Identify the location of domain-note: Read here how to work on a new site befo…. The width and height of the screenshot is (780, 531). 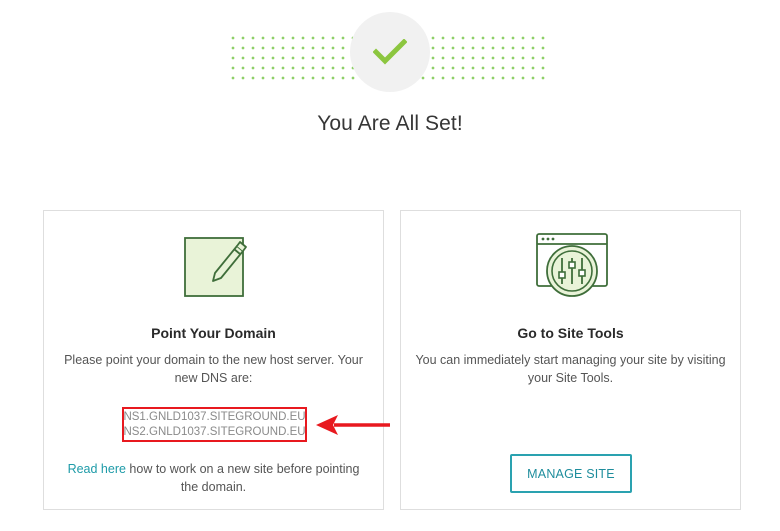
(213, 478).